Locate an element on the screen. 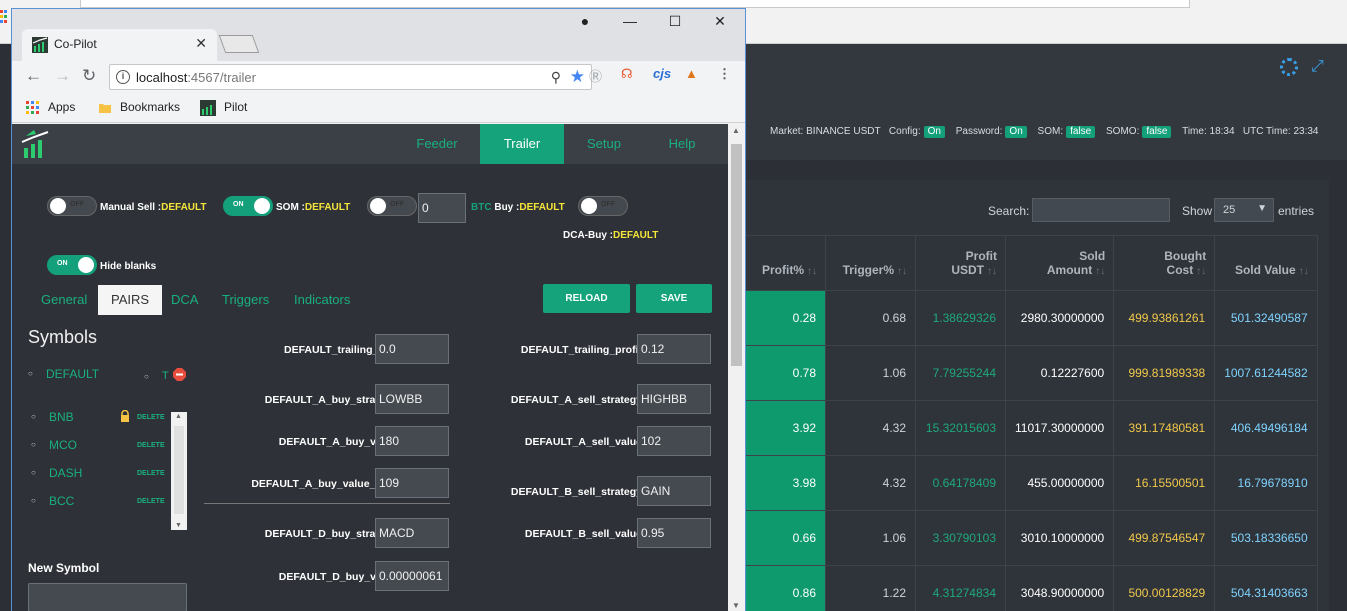 This screenshot has width=1347, height=611. trailing-buy-input: 0.0 is located at coordinates (412, 349).